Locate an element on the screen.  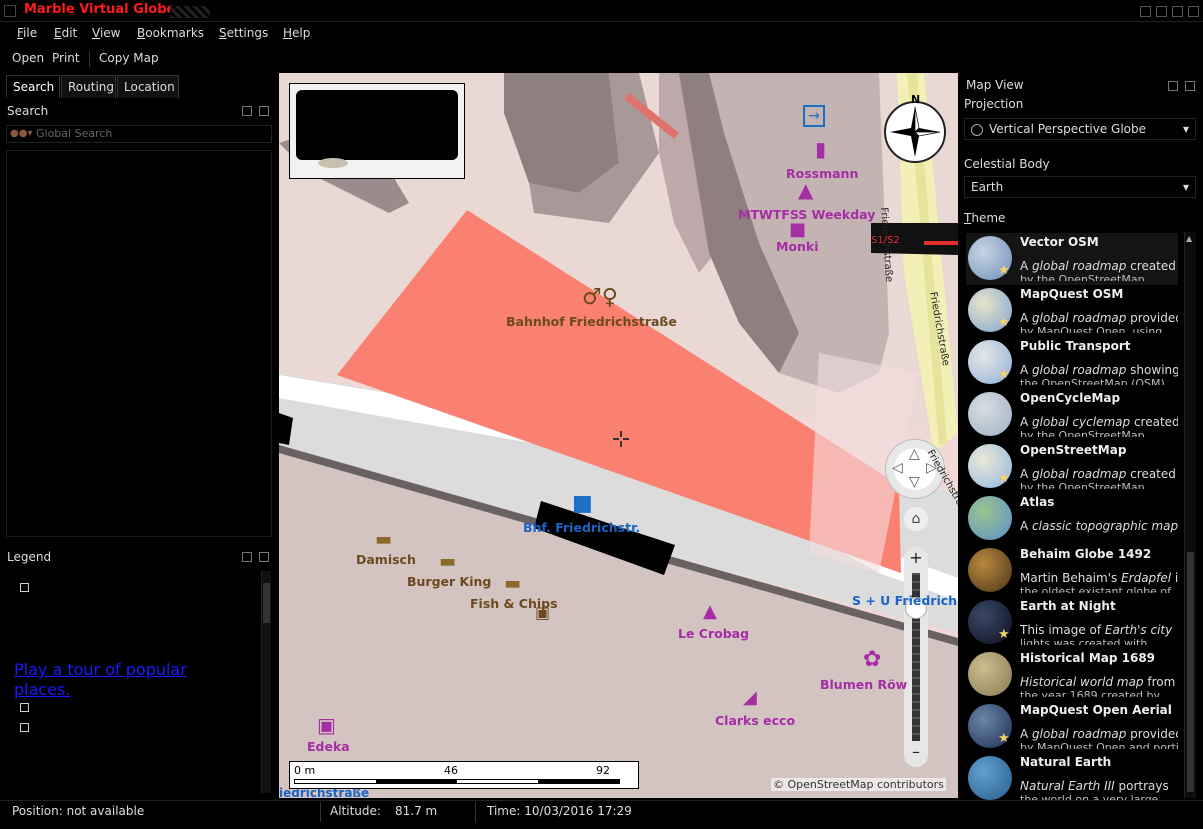
theme-description-more: by the OpenStreetMap is located at coordinates (1082, 433).